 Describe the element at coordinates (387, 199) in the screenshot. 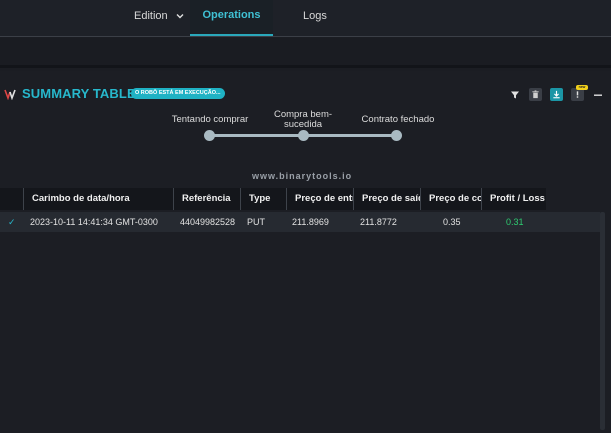

I see `column-header-exit-price: Preço de saída` at that location.